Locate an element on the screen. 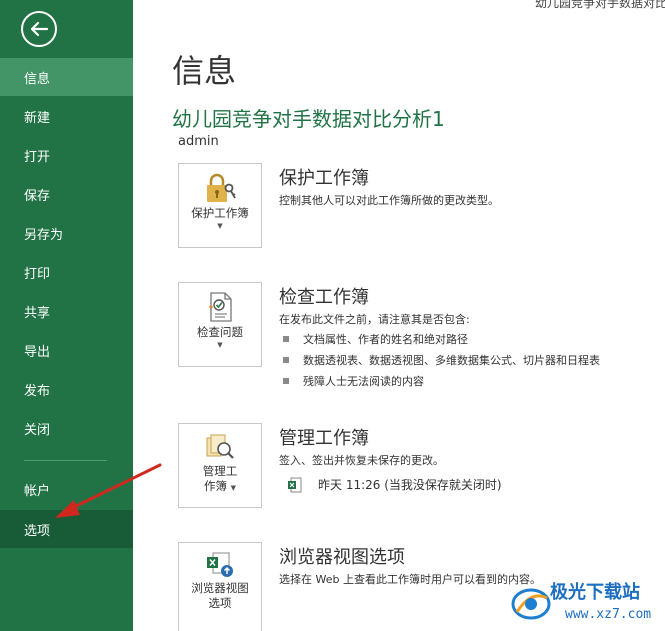 This screenshot has width=665, height=631. watermark-logo: 极光下载站 www.xz7.com is located at coordinates (584, 601).